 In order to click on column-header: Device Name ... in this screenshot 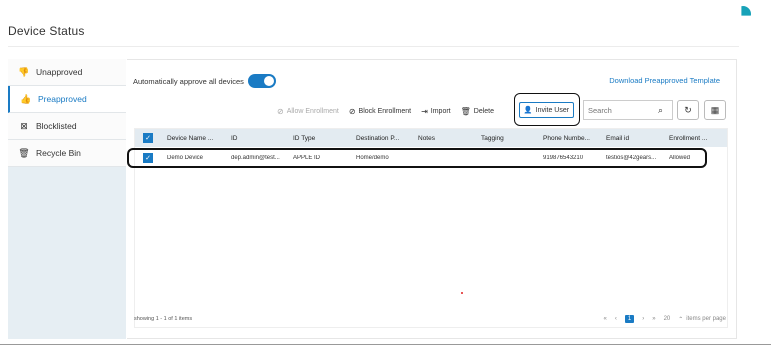, I will do `click(195, 138)`.